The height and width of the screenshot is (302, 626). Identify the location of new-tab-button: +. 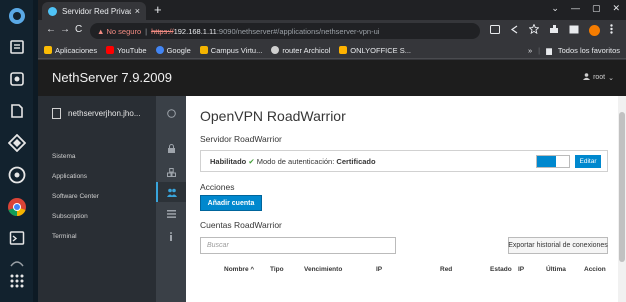
(158, 10).